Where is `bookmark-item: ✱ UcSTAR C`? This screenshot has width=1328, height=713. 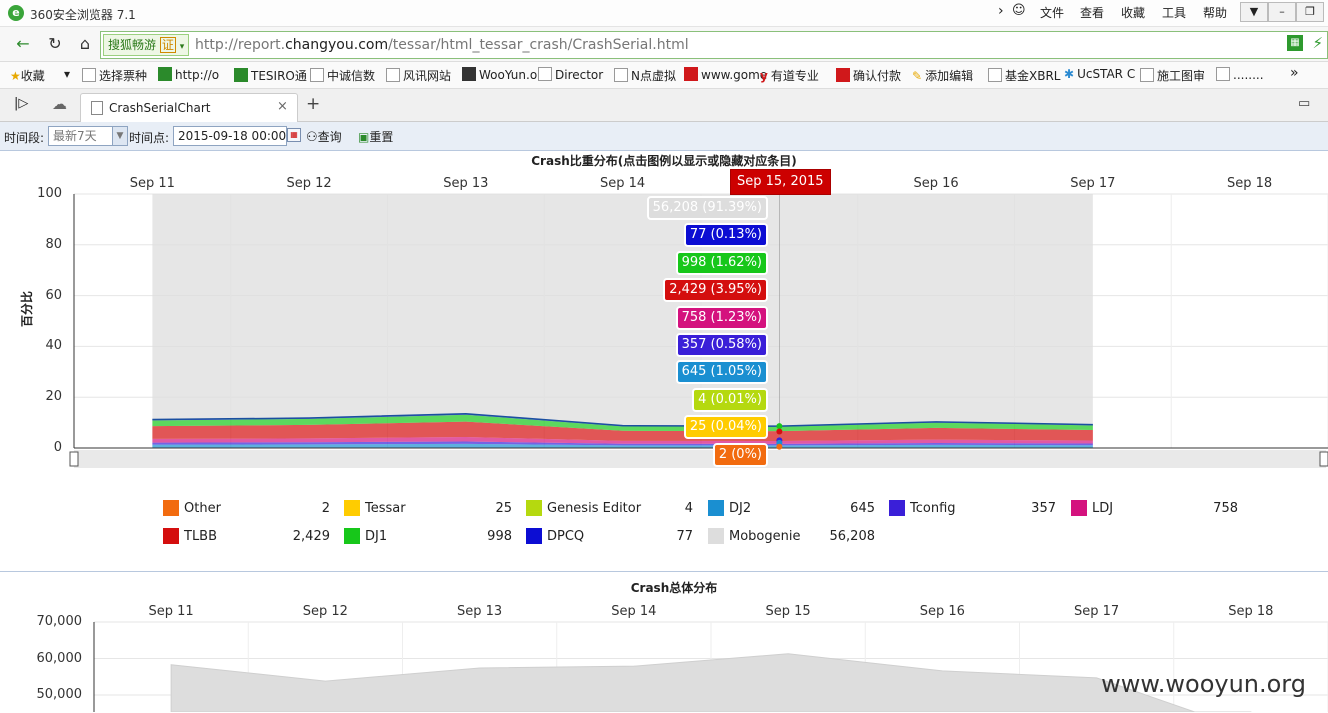 bookmark-item: ✱ UcSTAR C is located at coordinates (1099, 74).